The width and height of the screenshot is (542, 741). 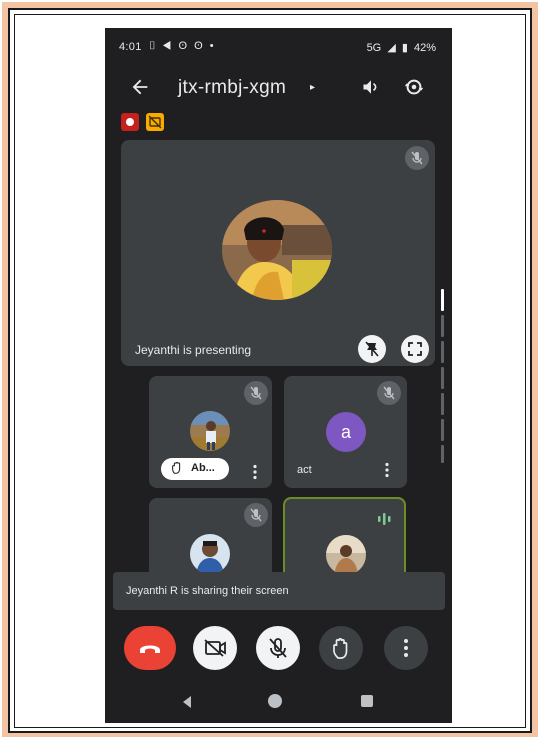 I want to click on participant-tile-active, so click(x=344, y=537).